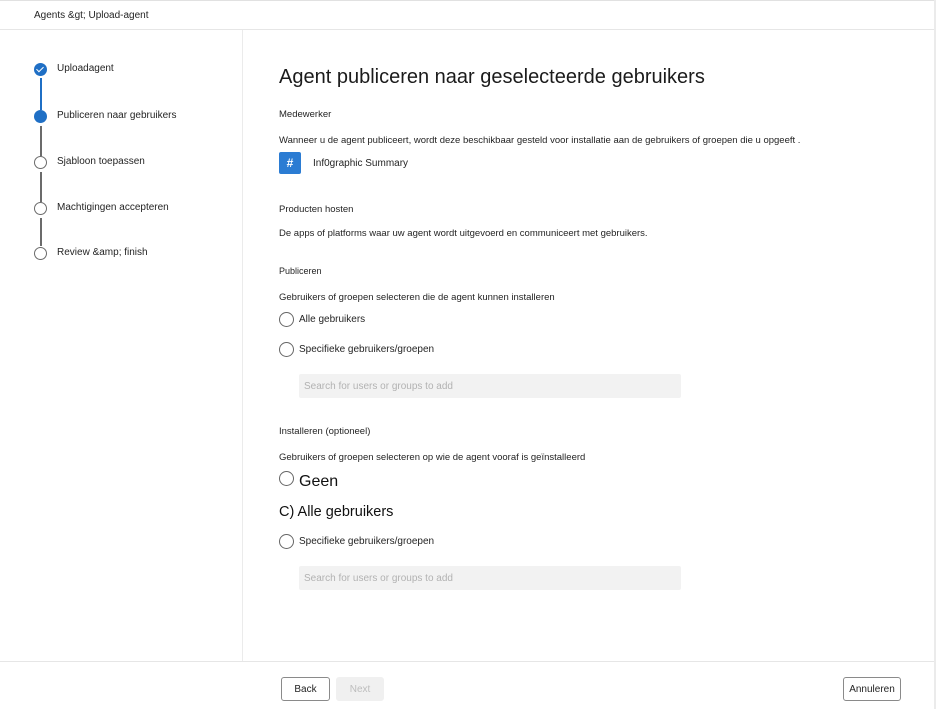 This screenshot has width=936, height=709. I want to click on radio-label: Alle gebruikers, so click(332, 319).